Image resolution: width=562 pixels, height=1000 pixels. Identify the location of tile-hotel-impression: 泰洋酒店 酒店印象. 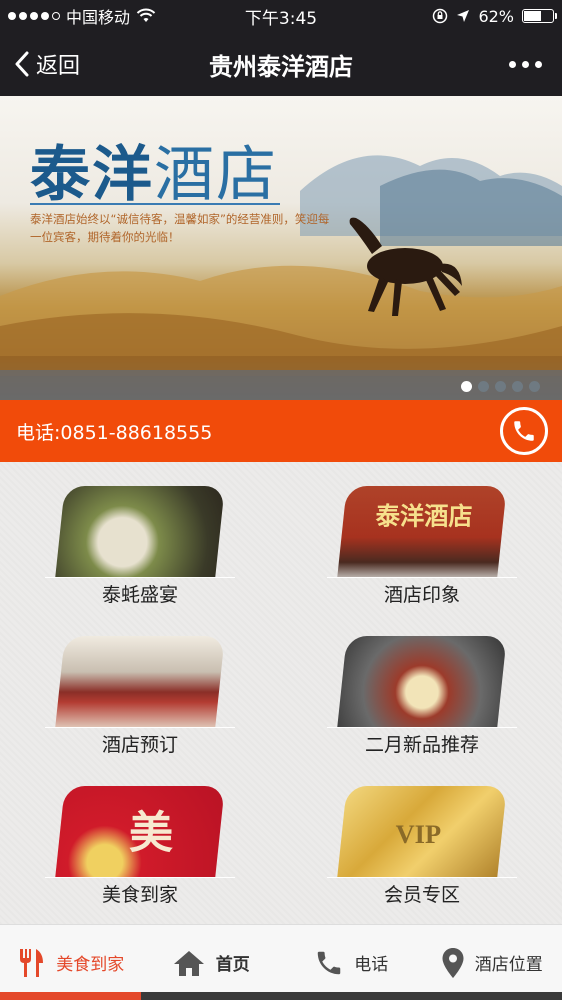
(422, 540).